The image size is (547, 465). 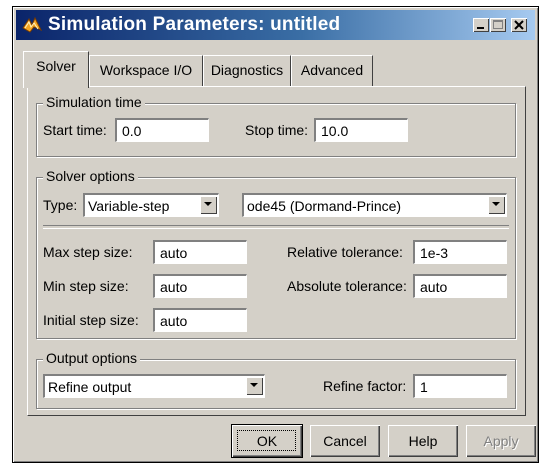 I want to click on refine-factor-input: 1, so click(x=460, y=386).